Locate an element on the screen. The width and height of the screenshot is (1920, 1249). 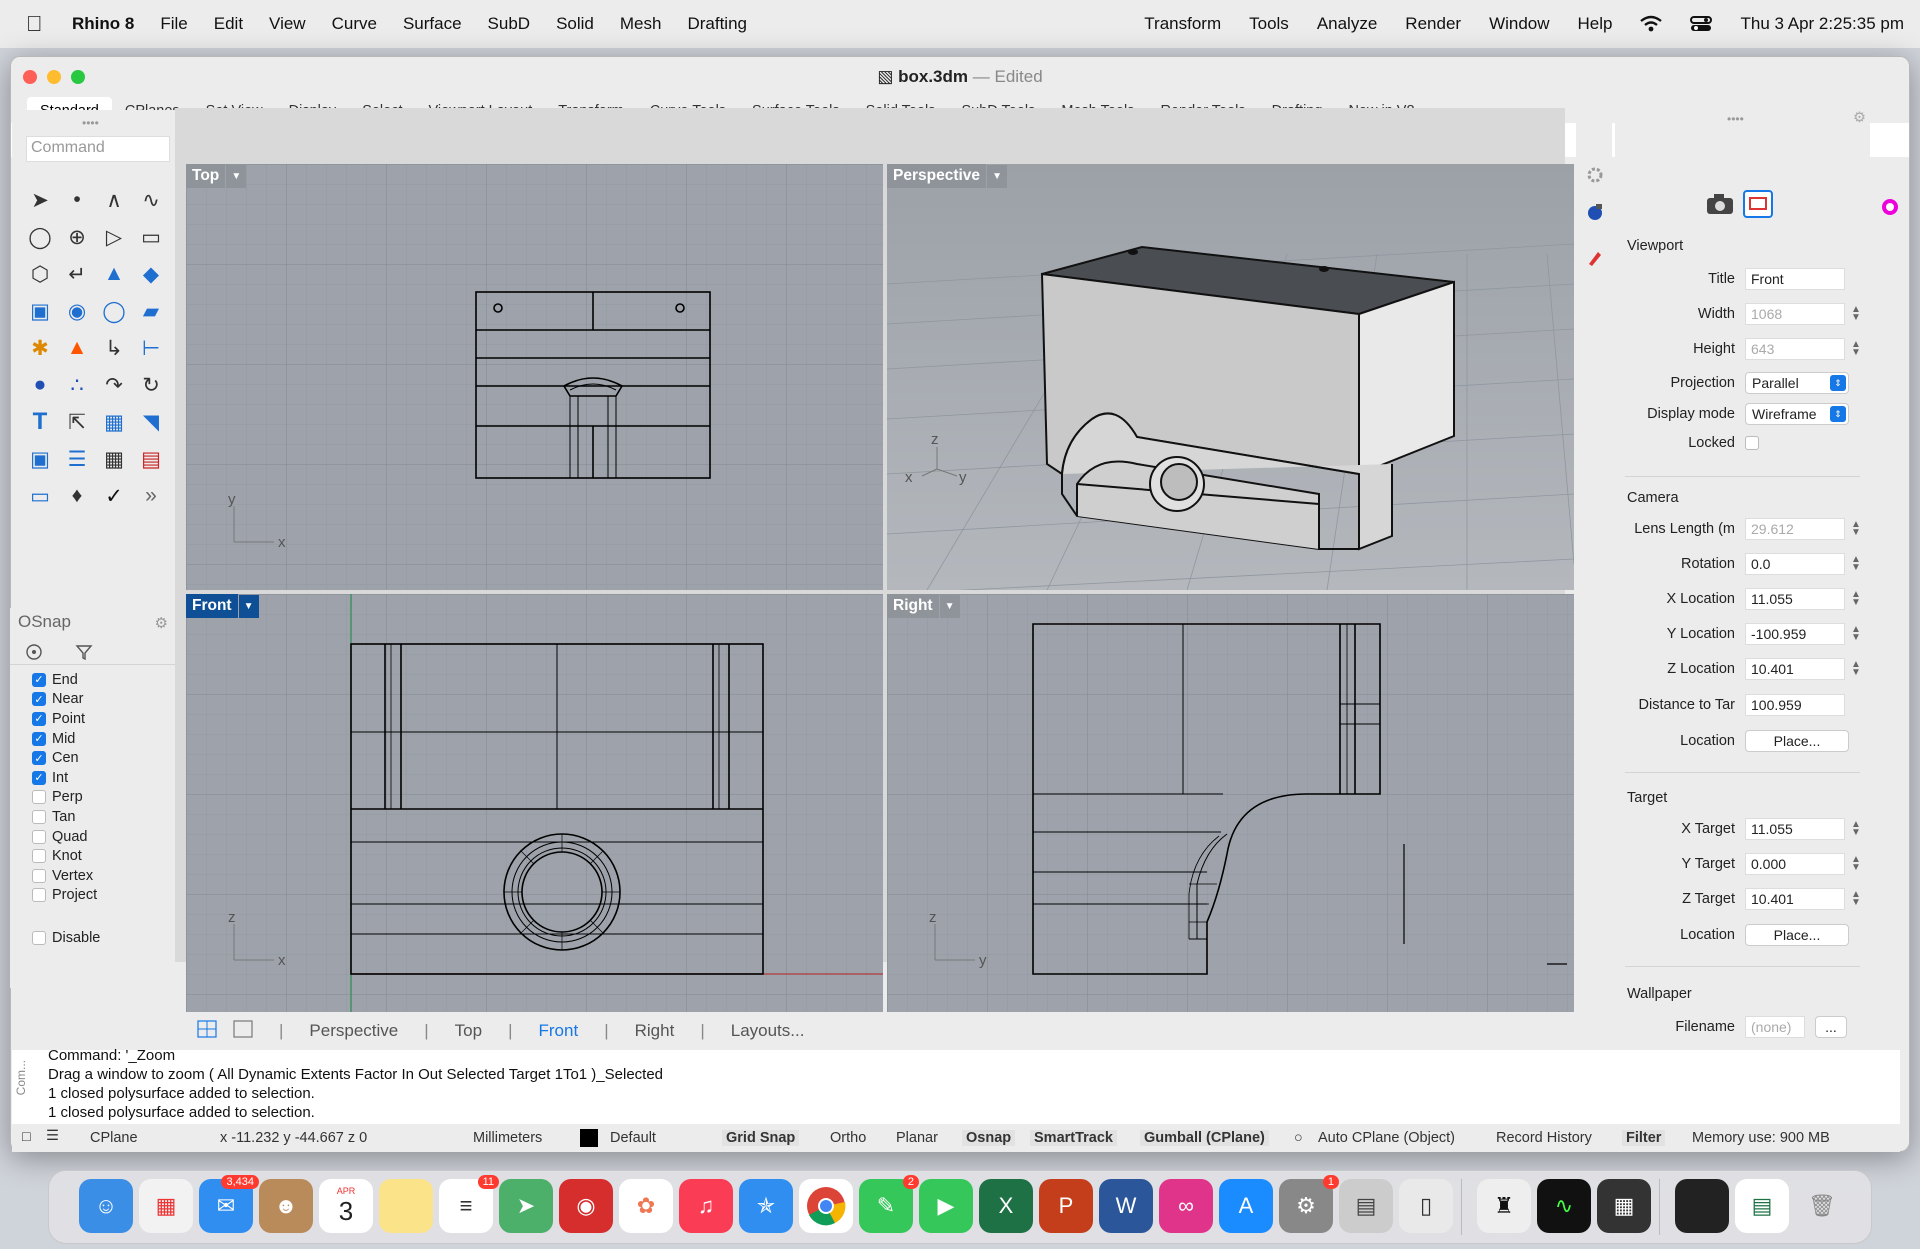
photos-icon: ✿ is located at coordinates (646, 1206).